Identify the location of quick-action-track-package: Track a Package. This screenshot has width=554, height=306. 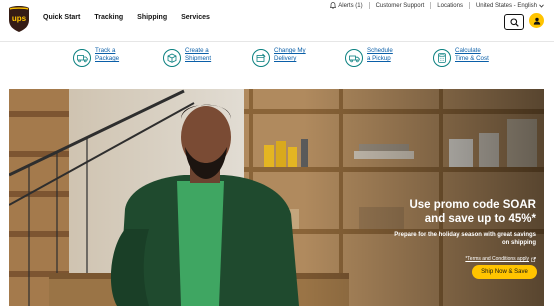
(96, 57).